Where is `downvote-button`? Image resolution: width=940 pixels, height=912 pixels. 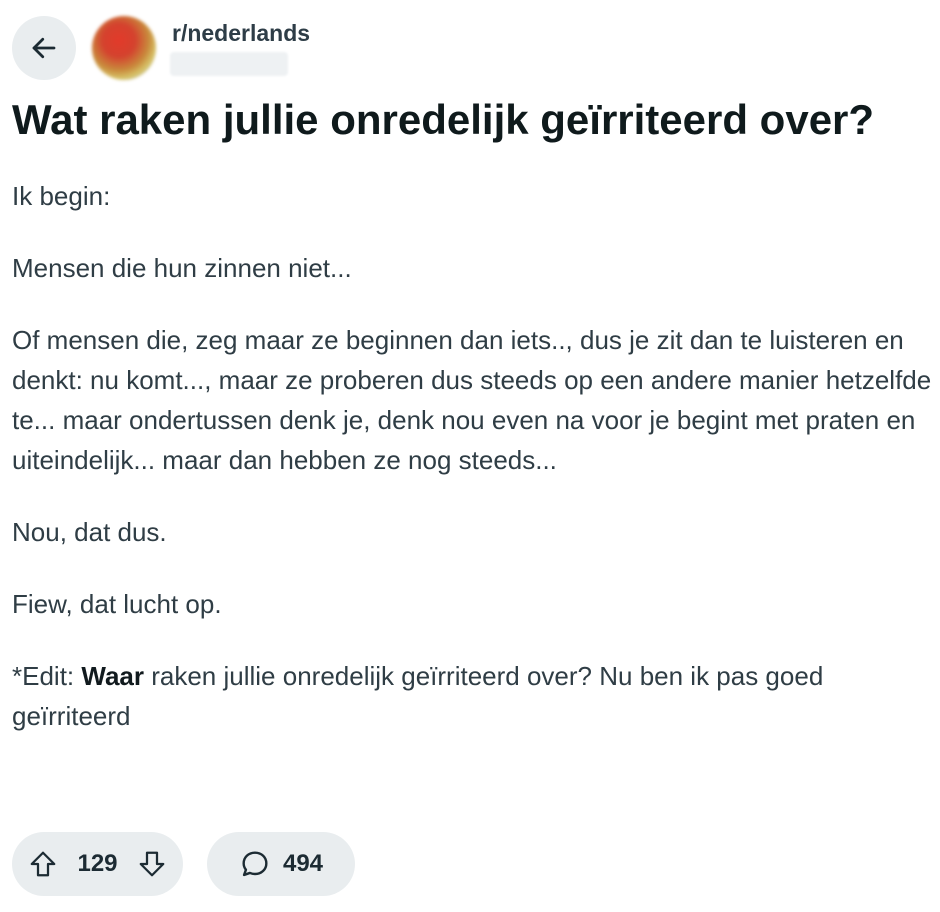 downvote-button is located at coordinates (152, 864).